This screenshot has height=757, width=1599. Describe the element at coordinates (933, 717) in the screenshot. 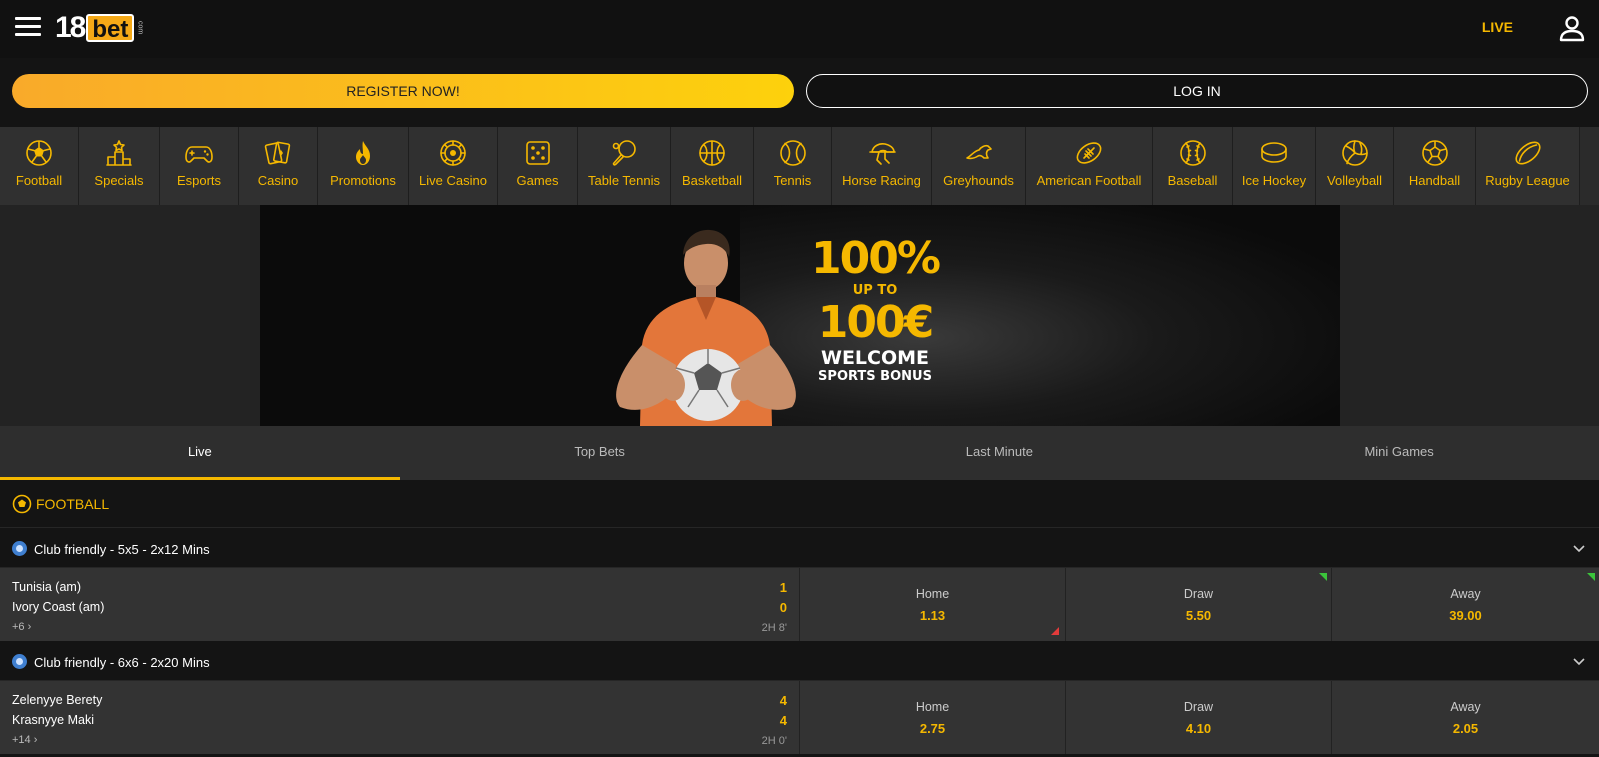

I see `odds-home-button: Home 2.75` at that location.